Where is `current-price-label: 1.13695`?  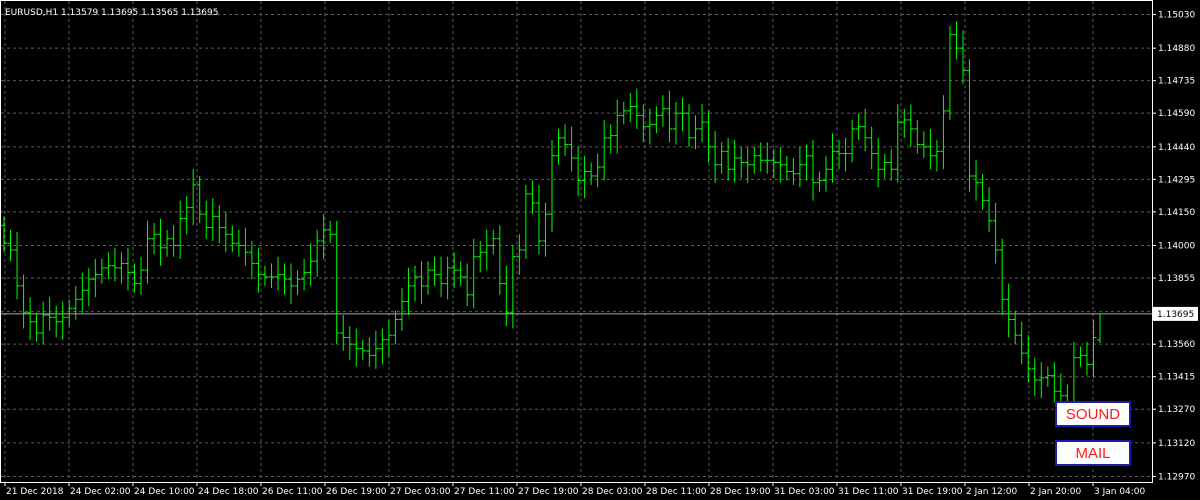
current-price-label: 1.13695 is located at coordinates (1175, 313).